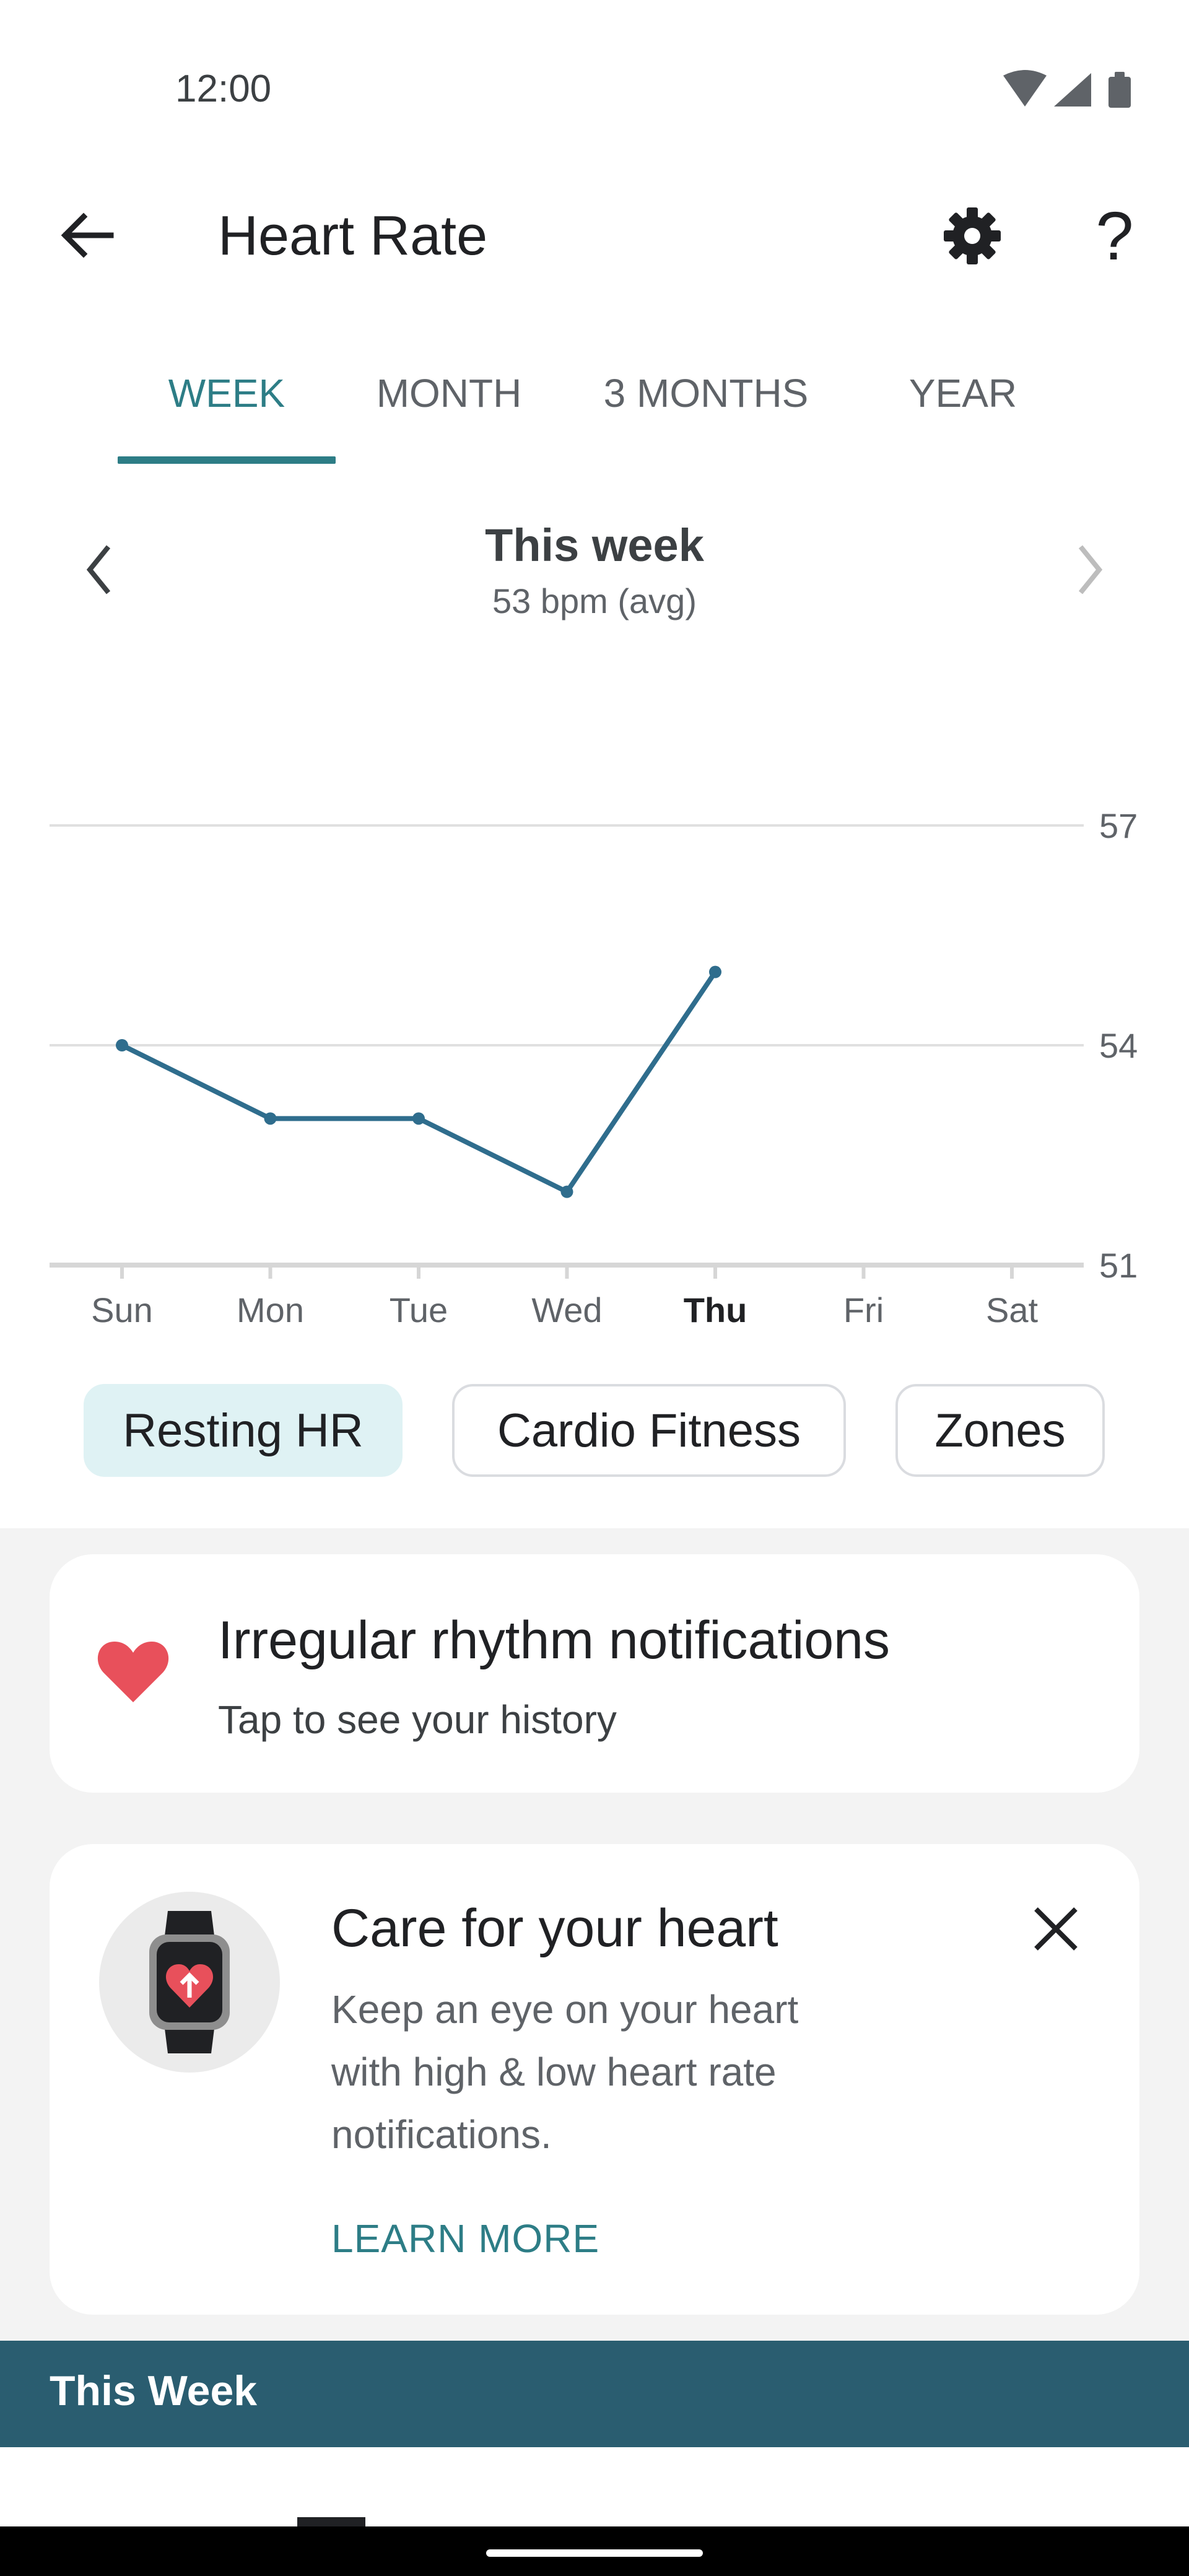 This screenshot has height=2576, width=1189. I want to click on dismiss-card-button, so click(1056, 1929).